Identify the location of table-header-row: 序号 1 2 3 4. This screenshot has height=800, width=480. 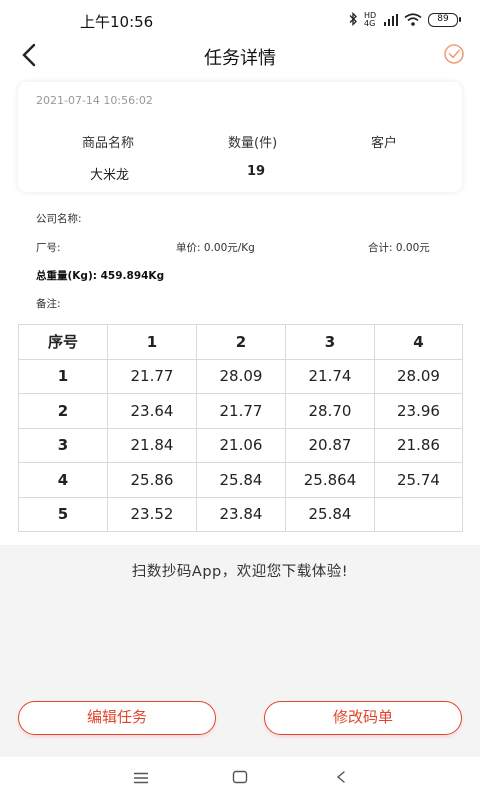
(240, 342).